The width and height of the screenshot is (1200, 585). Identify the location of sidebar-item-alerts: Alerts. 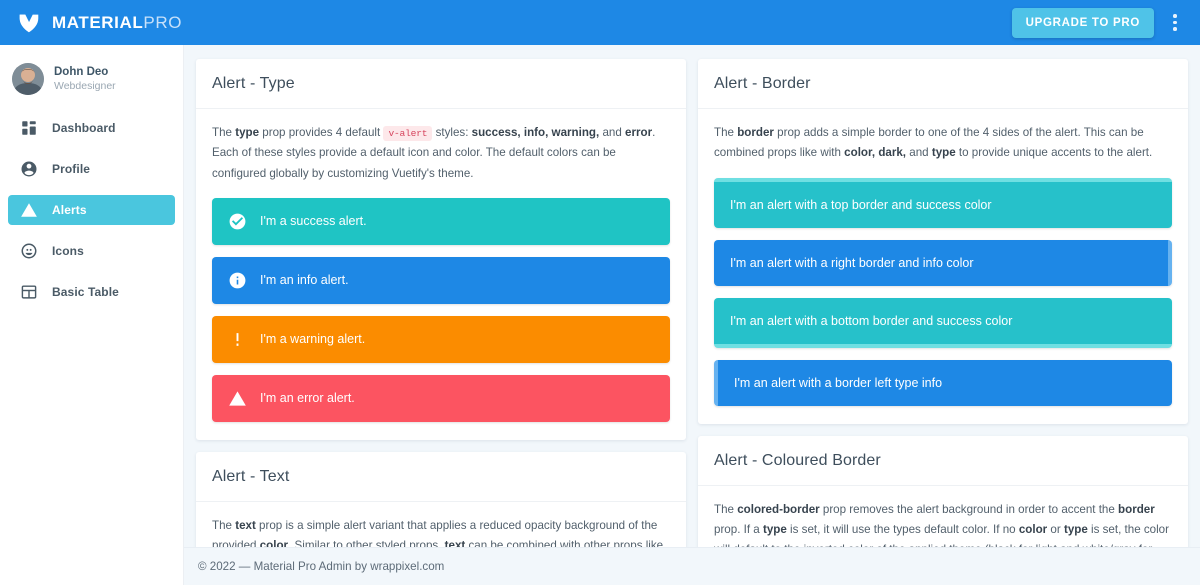
(91, 210).